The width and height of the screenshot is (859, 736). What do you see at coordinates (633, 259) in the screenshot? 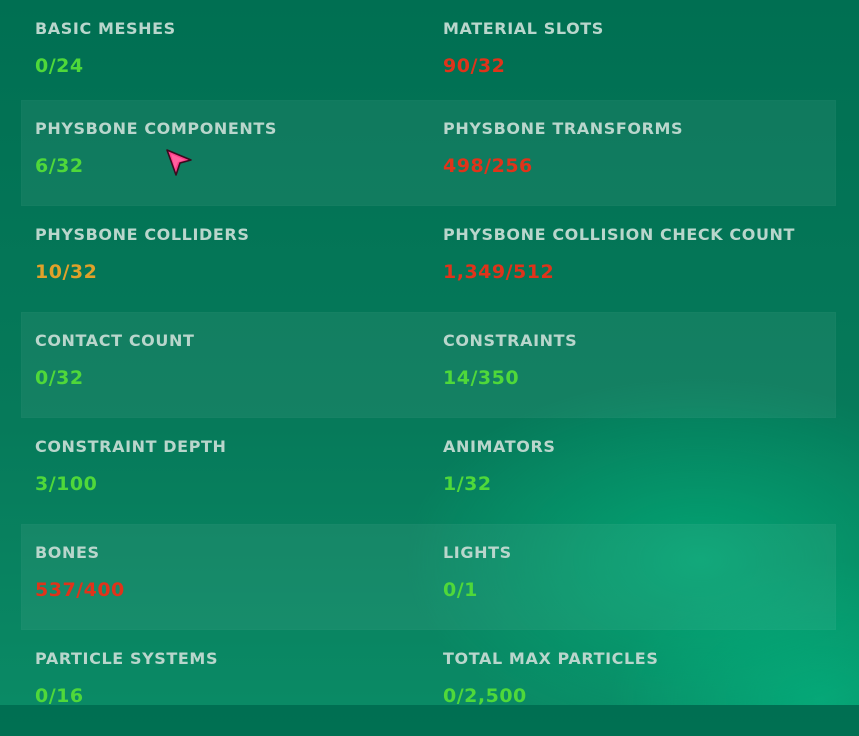
I see `stat-physbone-collision-check-count: PHYSBONE COLLISION CHECK COUNT 1,349/512` at bounding box center [633, 259].